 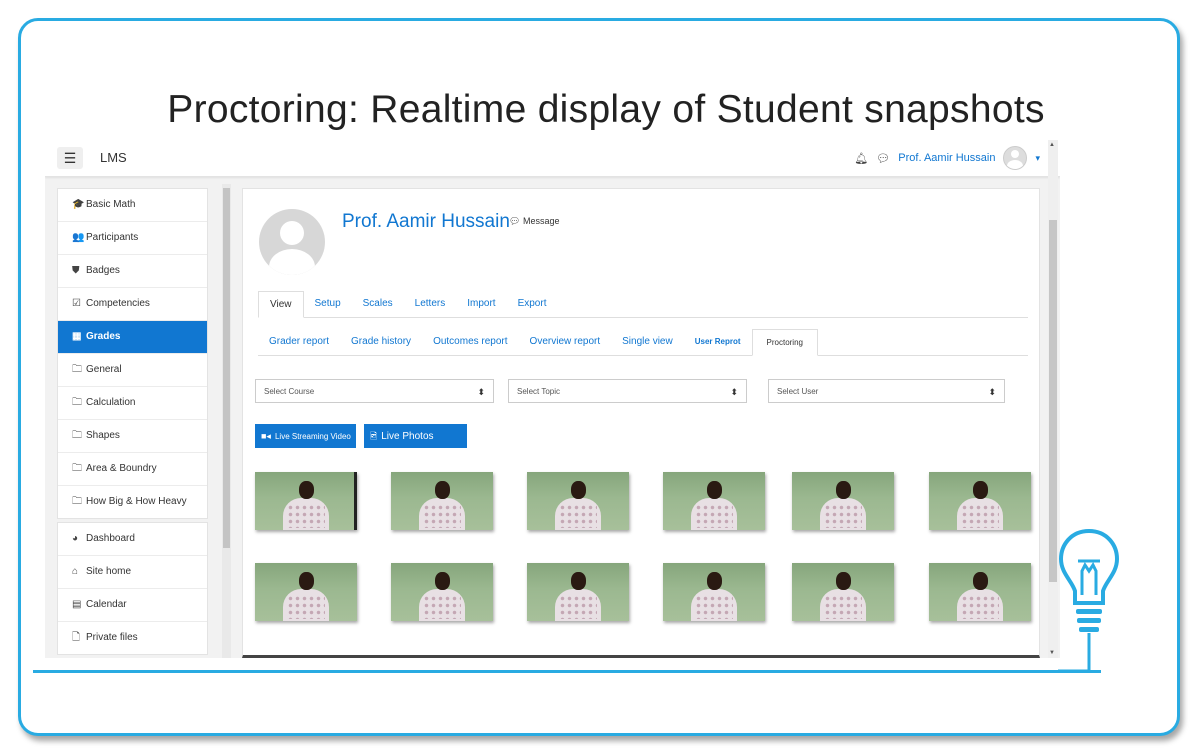 What do you see at coordinates (103, 435) in the screenshot?
I see `sidebar-item-label: Shapes` at bounding box center [103, 435].